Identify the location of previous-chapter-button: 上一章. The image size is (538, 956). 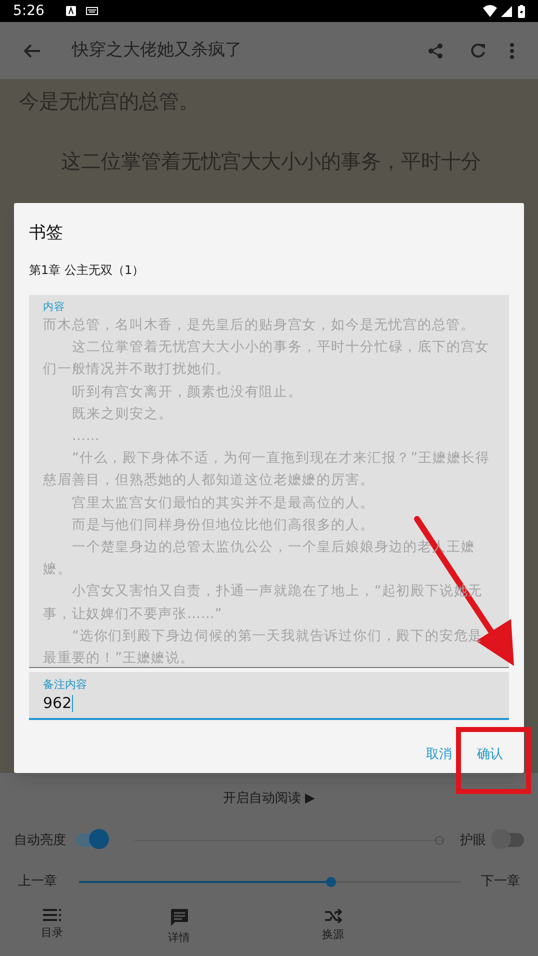
(37, 882).